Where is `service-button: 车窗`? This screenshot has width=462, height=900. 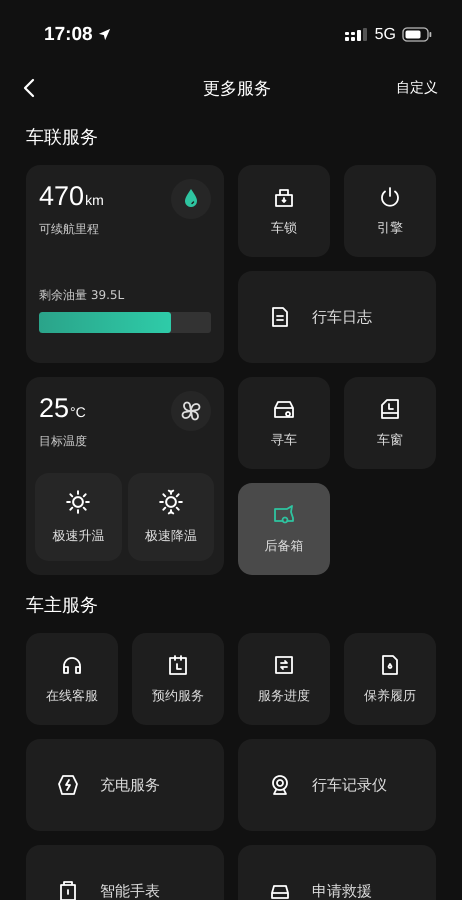
service-button: 车窗 is located at coordinates (390, 423).